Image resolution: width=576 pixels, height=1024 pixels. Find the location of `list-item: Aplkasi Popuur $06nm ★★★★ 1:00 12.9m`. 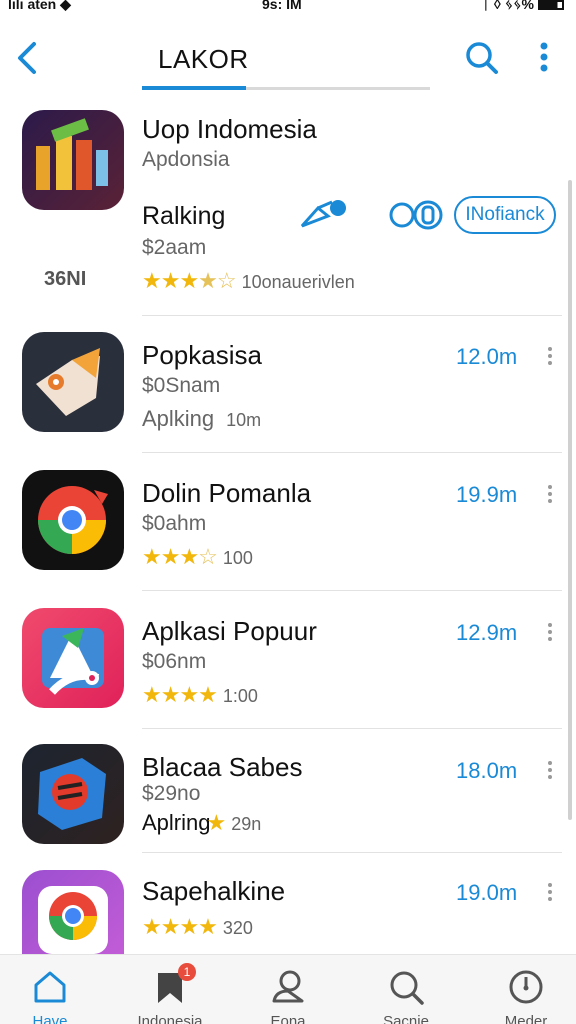

list-item: Aplkasi Popuur $06nm ★★★★ 1:00 12.9m is located at coordinates (288, 666).